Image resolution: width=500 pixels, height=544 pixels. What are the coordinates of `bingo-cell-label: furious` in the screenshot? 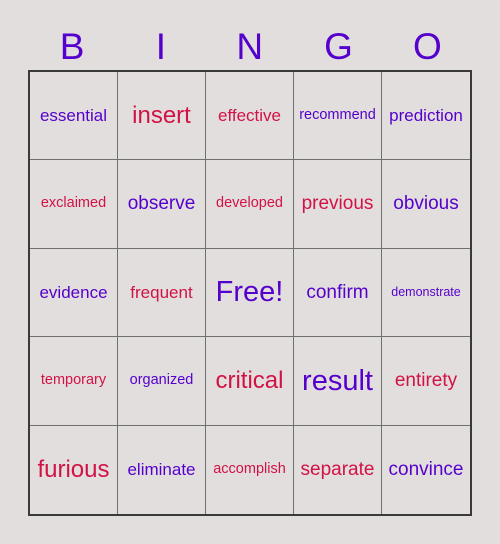 It's located at (73, 470).